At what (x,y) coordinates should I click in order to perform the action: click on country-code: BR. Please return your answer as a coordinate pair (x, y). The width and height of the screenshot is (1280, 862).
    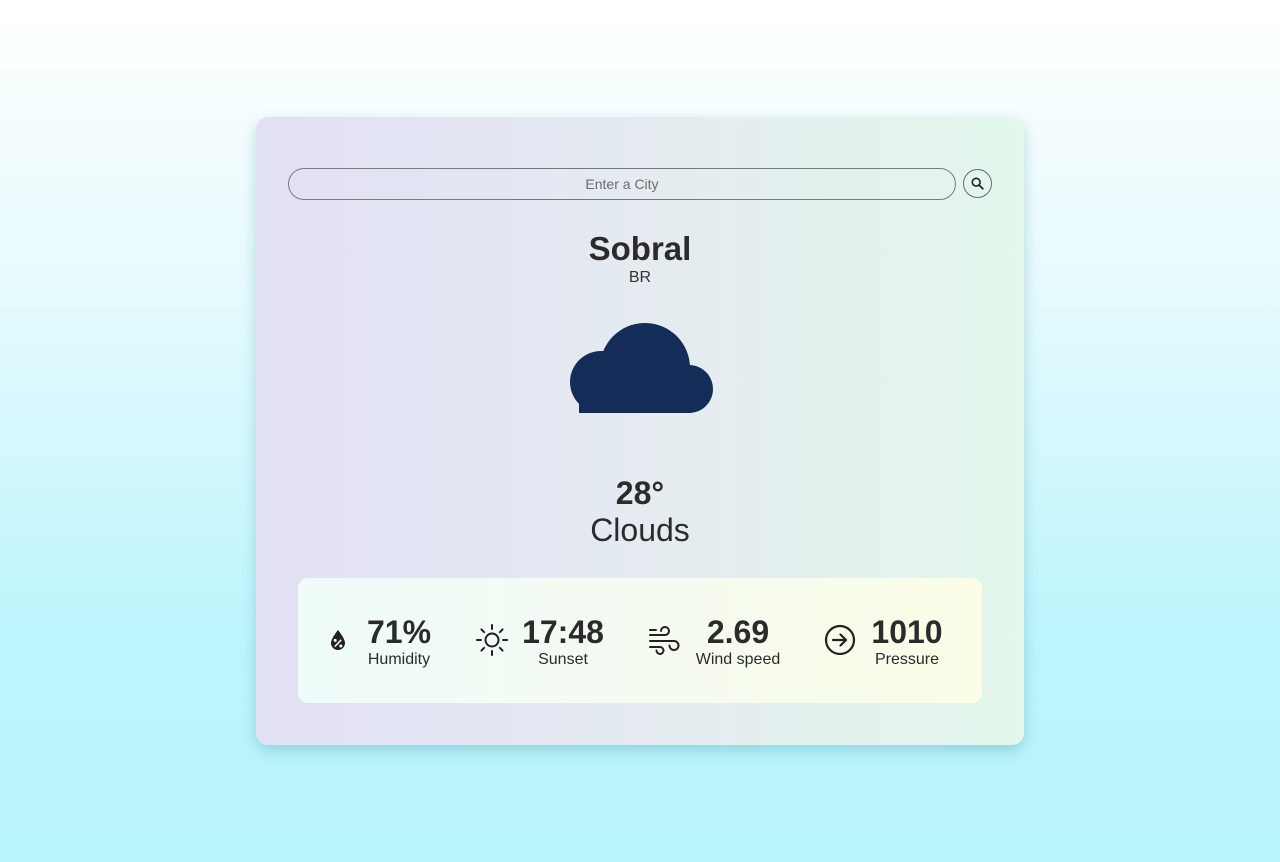
    Looking at the image, I should click on (640, 277).